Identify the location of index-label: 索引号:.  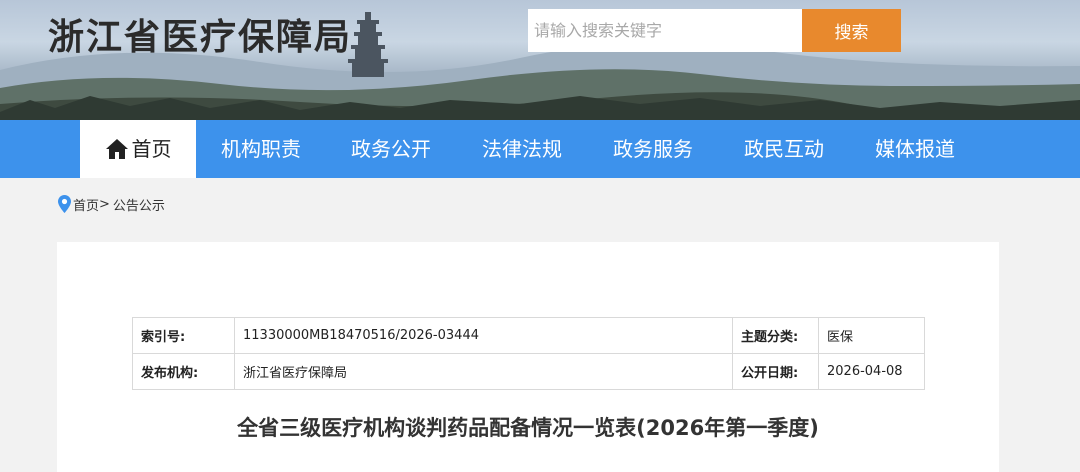
(183, 335).